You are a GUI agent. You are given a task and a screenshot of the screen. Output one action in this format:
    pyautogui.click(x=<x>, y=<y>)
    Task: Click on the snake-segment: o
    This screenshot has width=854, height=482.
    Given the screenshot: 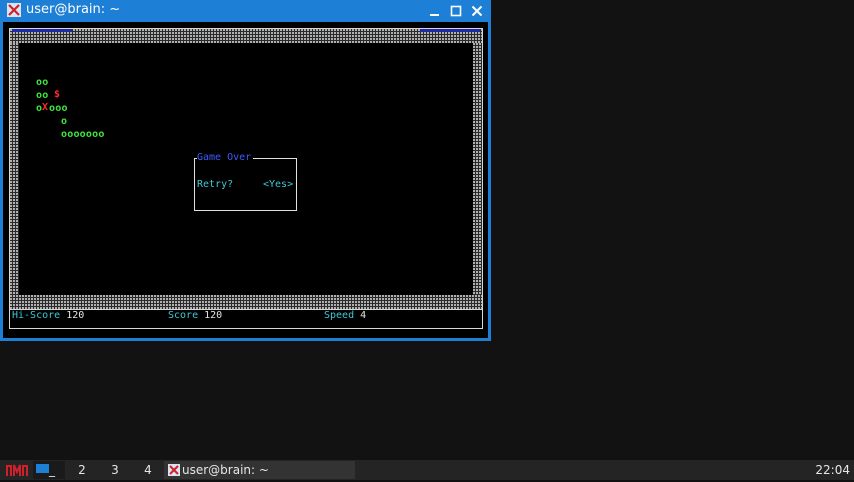 What is the action you would take?
    pyautogui.click(x=64, y=121)
    